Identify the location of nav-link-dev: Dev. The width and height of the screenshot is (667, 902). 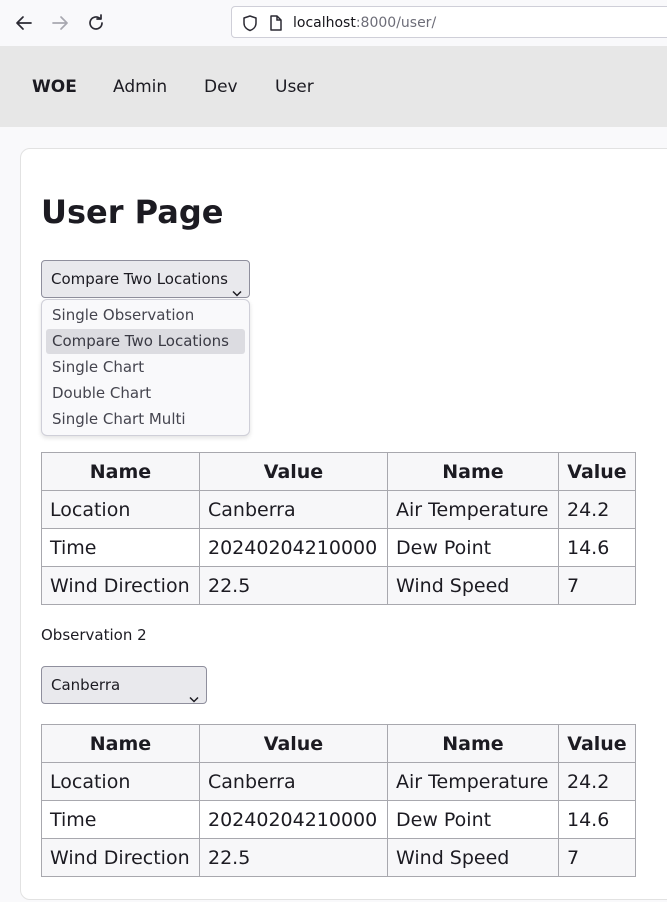
(221, 87).